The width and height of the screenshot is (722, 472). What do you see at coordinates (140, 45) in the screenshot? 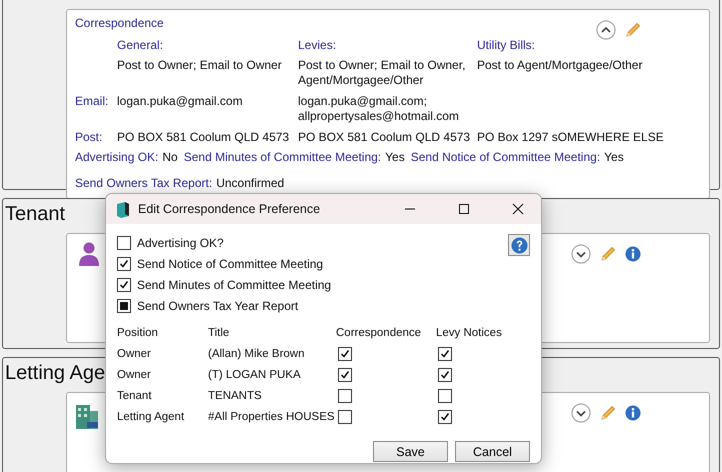
I see `column-label: General:` at bounding box center [140, 45].